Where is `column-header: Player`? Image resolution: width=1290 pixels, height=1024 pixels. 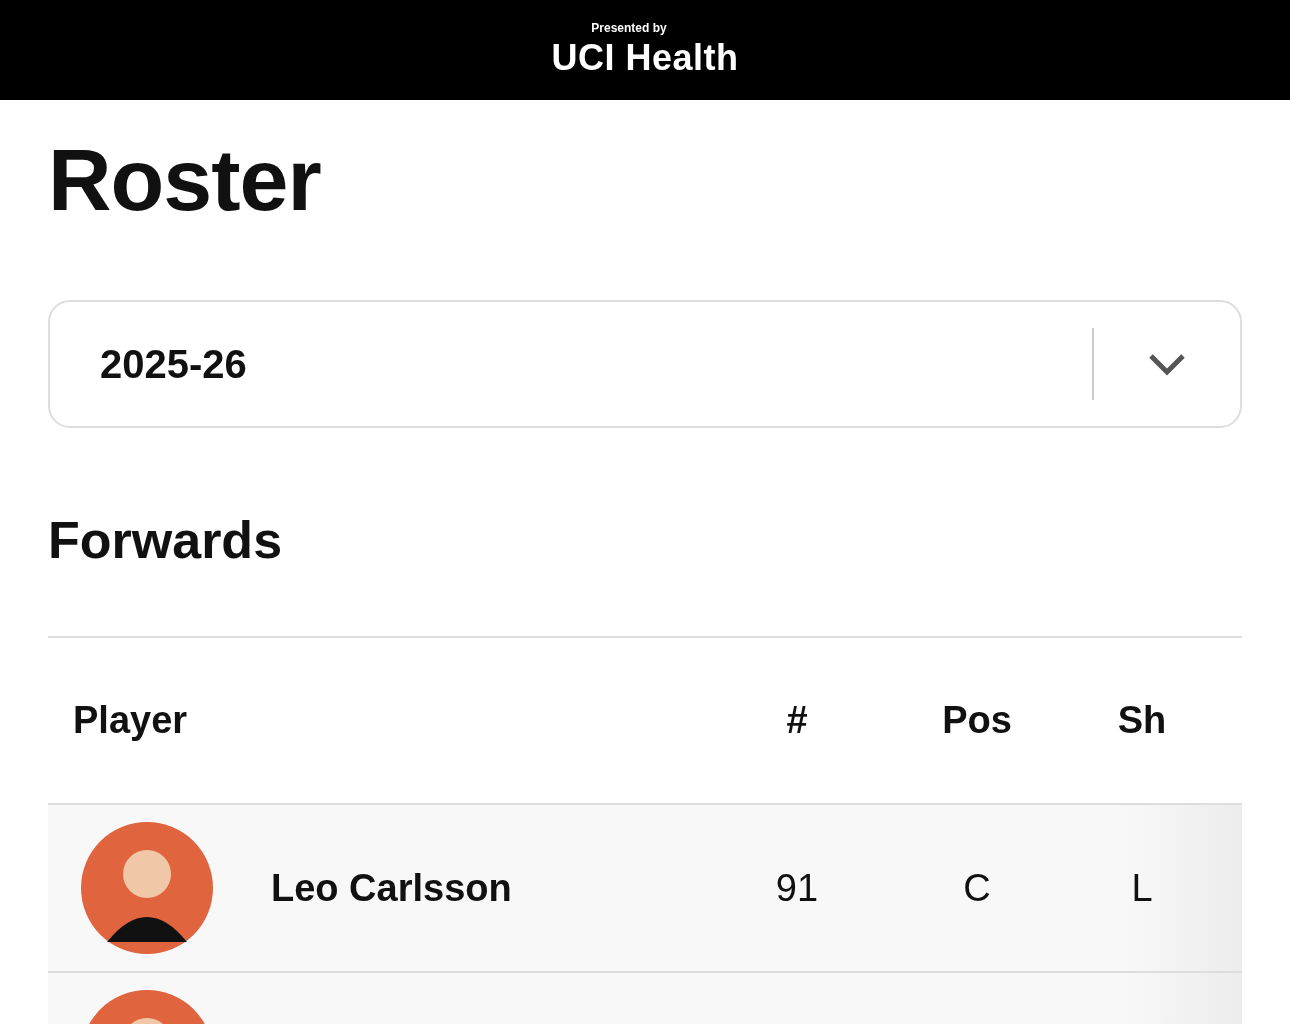 column-header: Player is located at coordinates (130, 720).